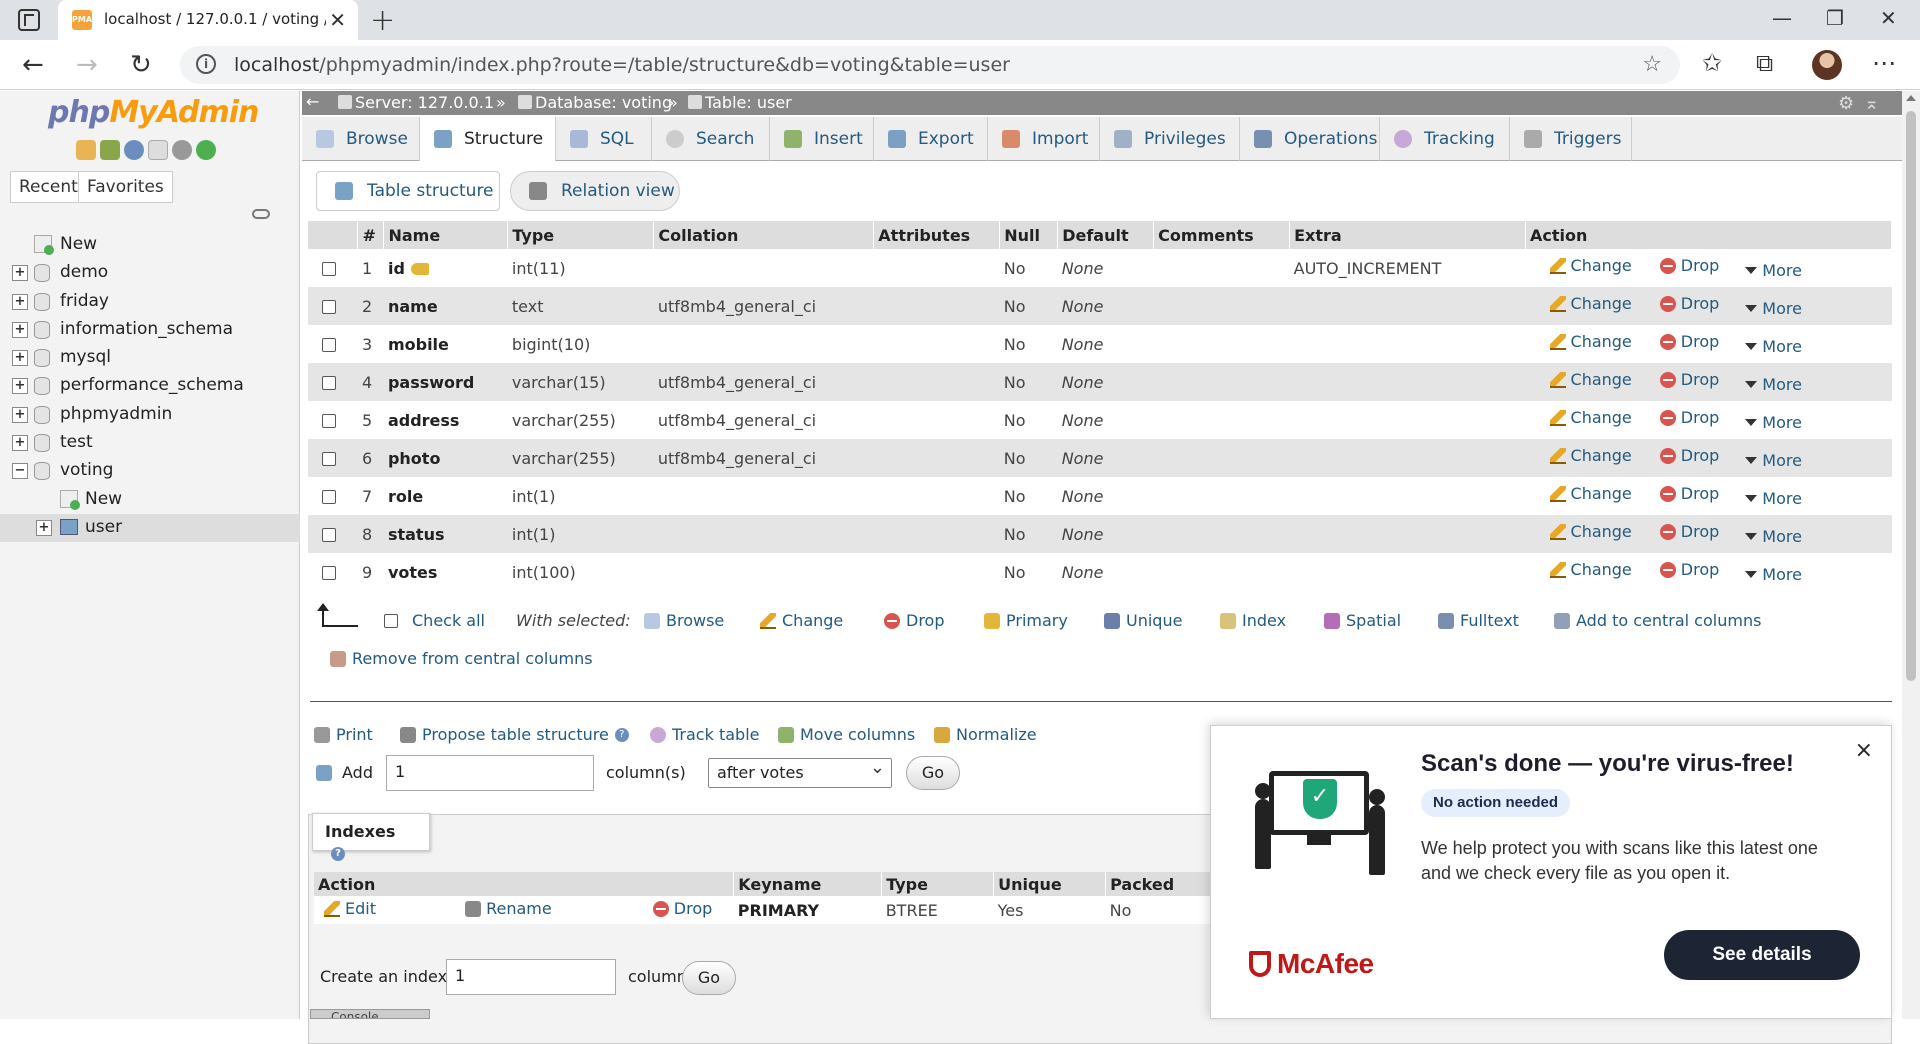  Describe the element at coordinates (1253, 620) in the screenshot. I see `ws-index-button: Index` at that location.